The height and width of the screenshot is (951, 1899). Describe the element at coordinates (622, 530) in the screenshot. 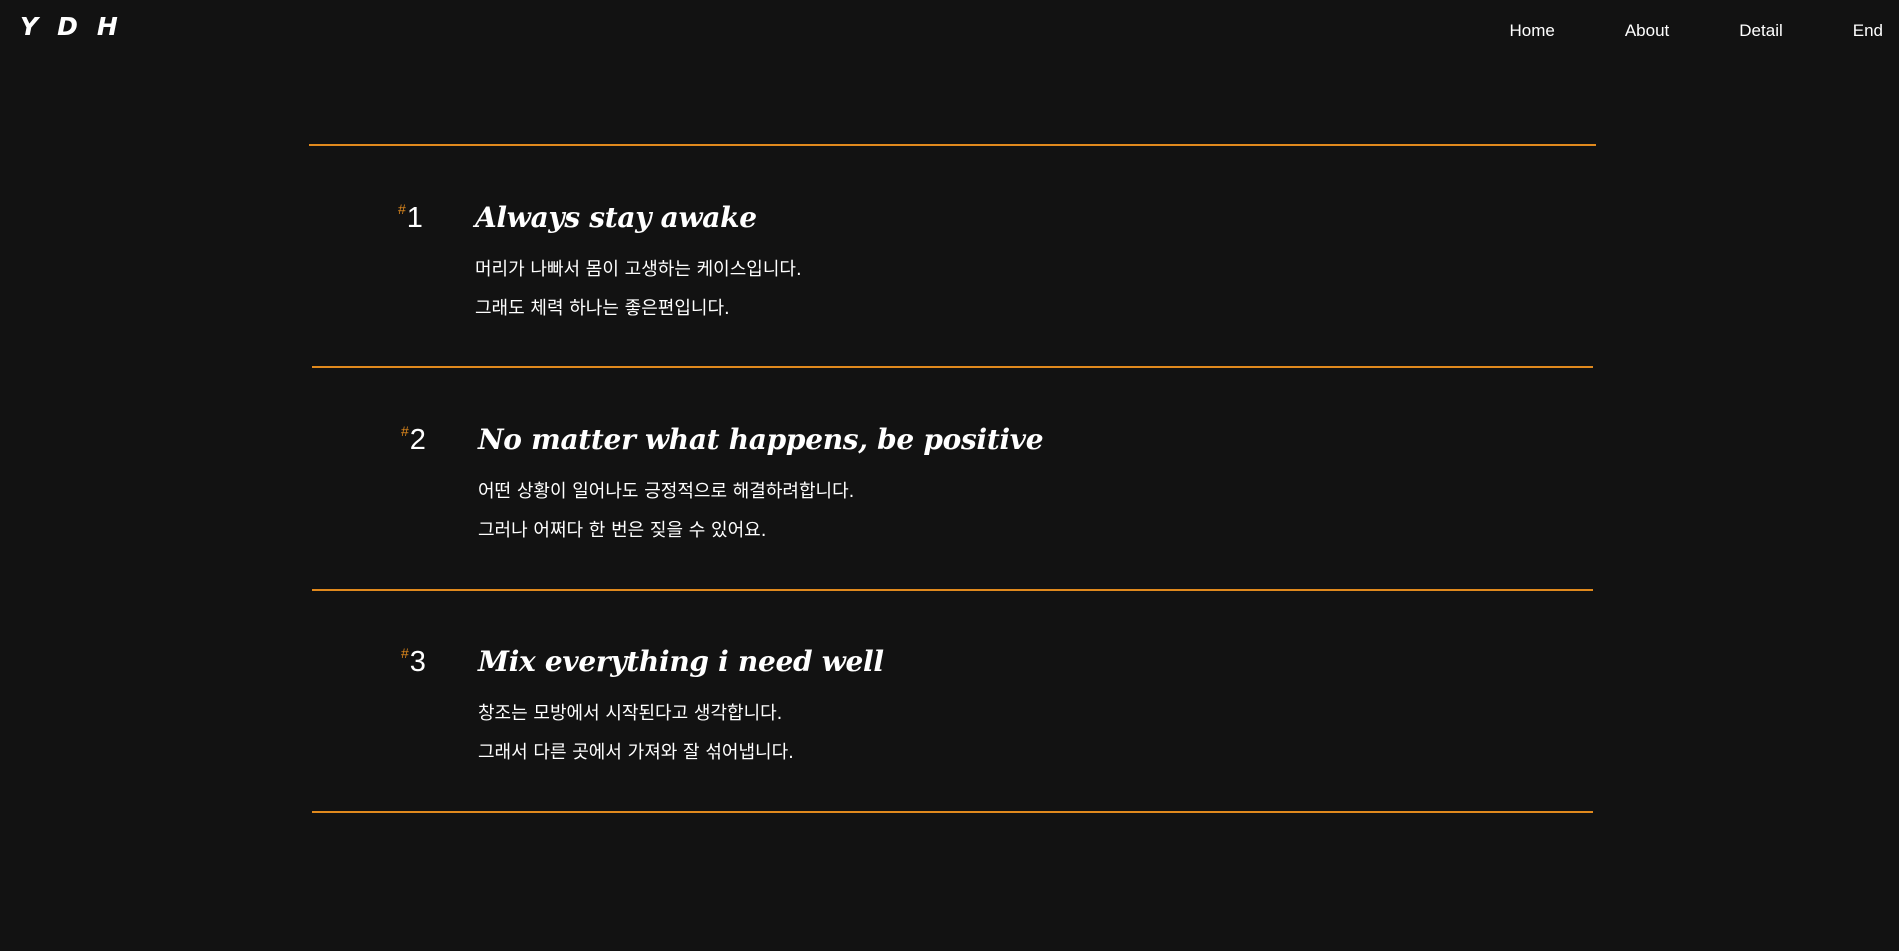

I see `item-description-line: 그러나 어쩌다 한 번은 짖을 수 있어요.` at that location.